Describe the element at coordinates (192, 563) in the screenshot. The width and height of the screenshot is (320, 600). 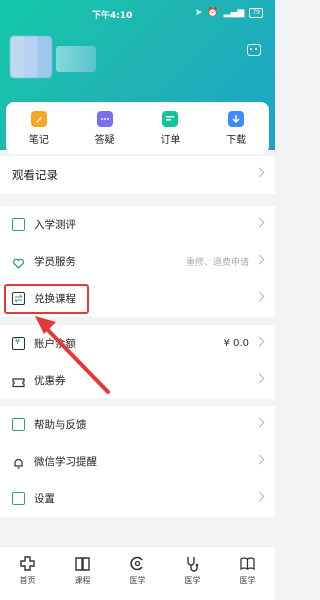
I see `stethoscope-icon` at that location.